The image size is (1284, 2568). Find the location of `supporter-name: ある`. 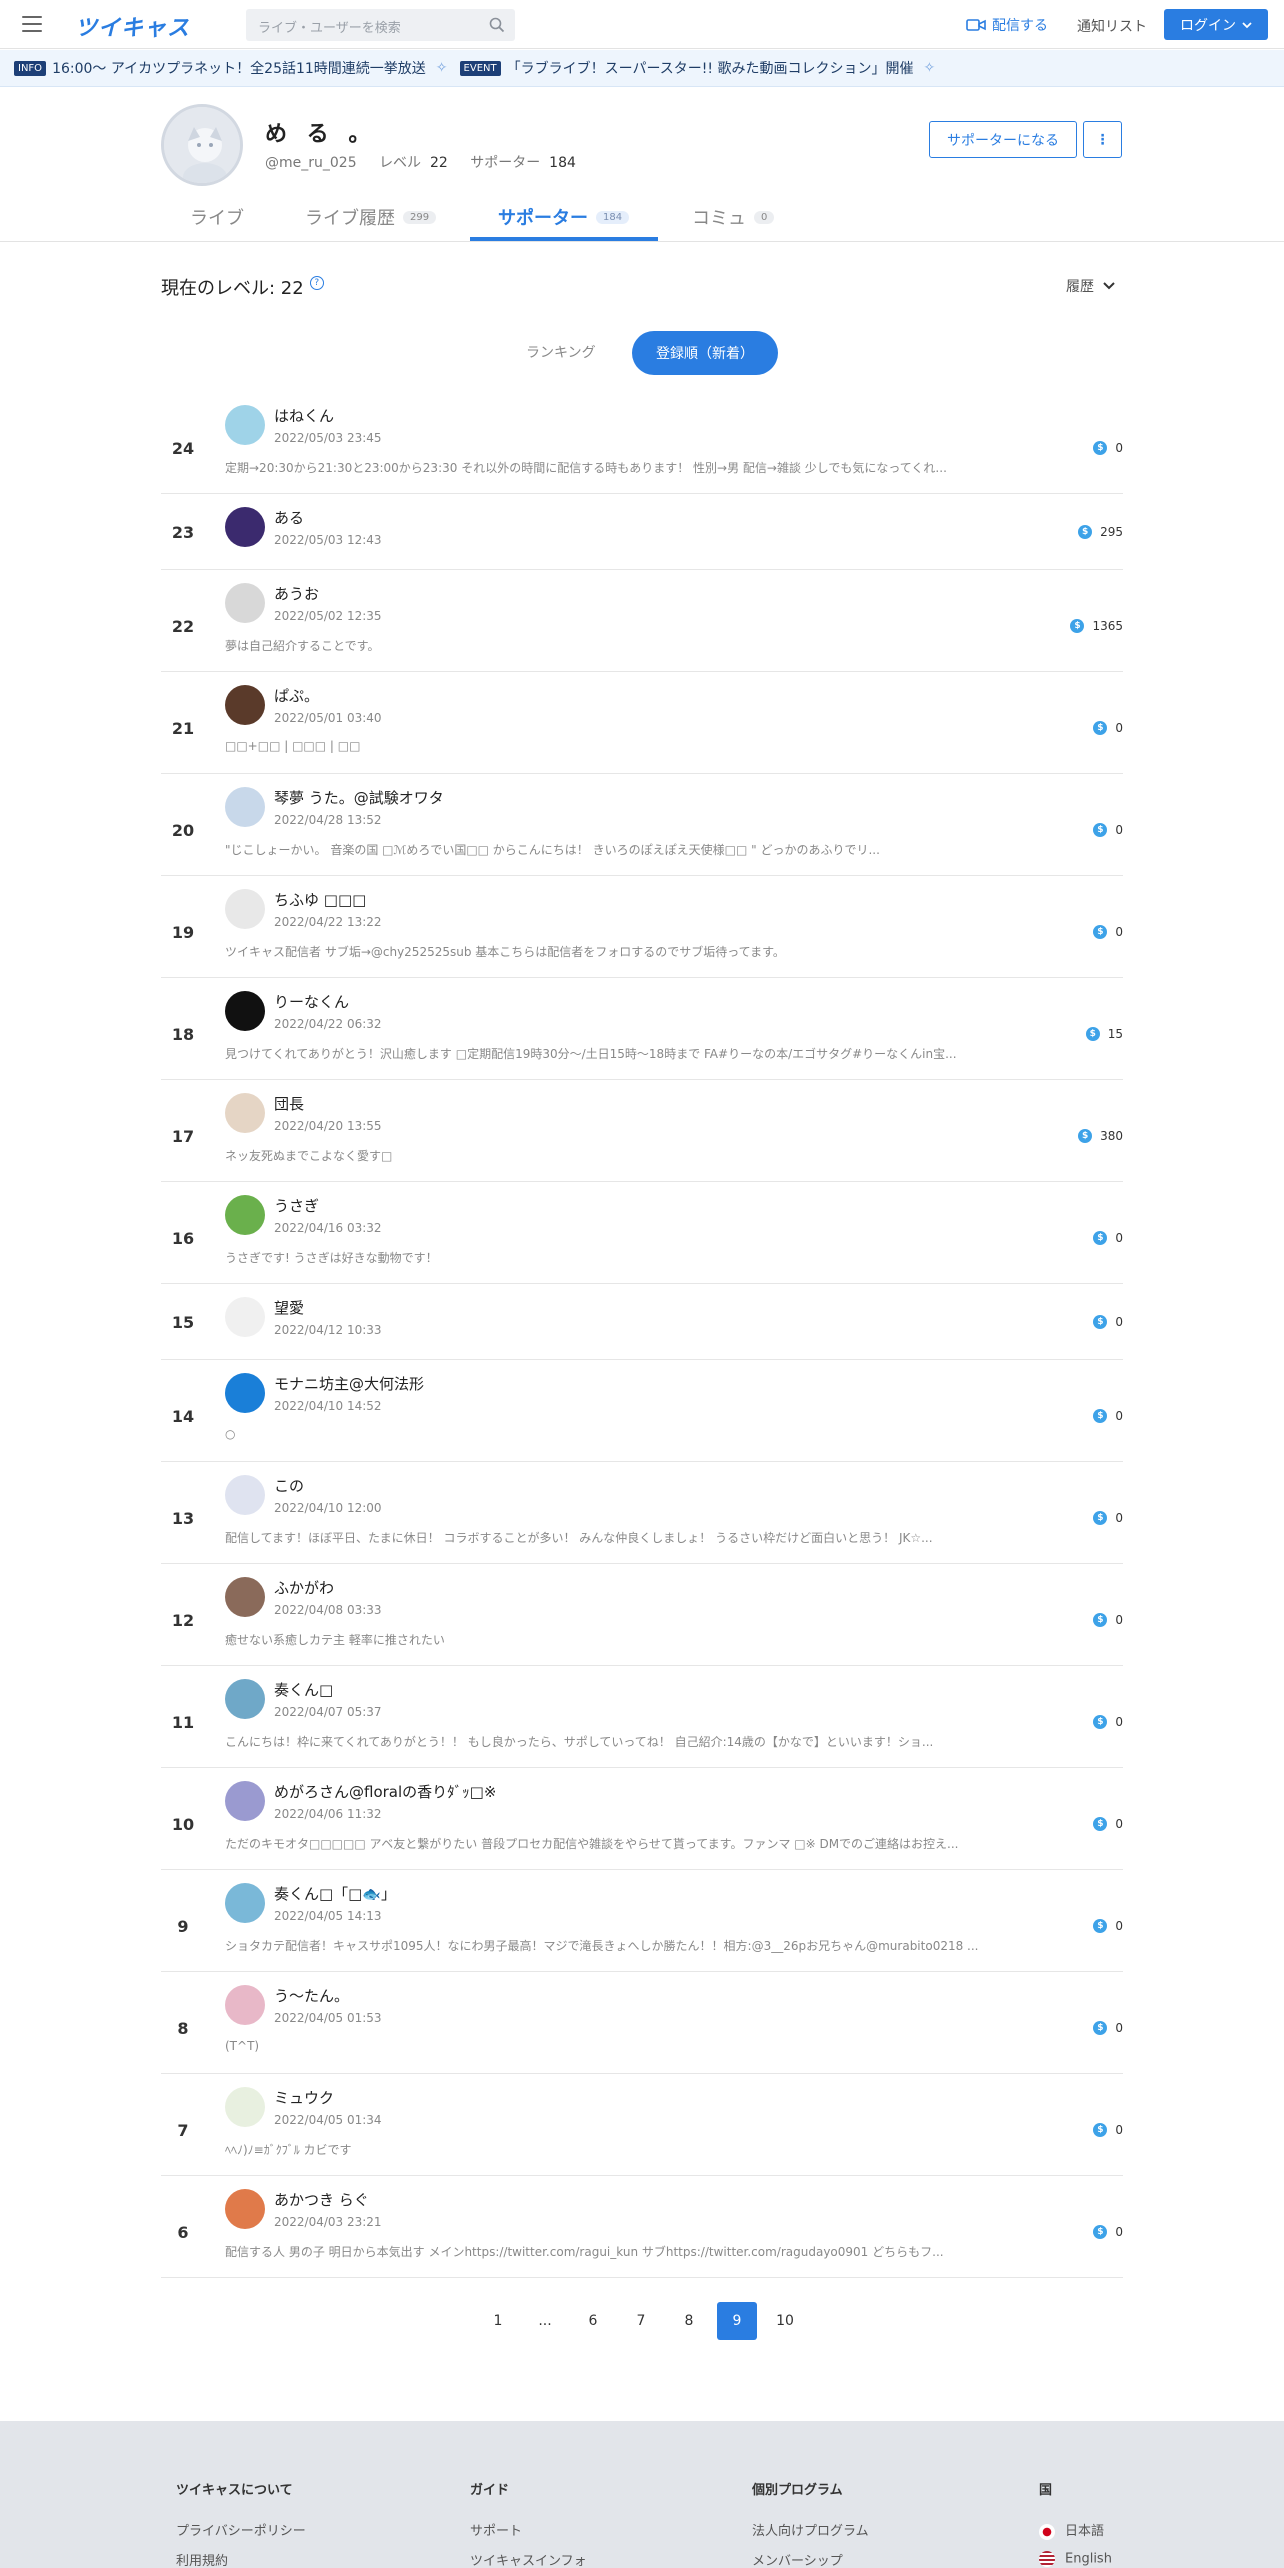

supporter-name: ある is located at coordinates (289, 517).